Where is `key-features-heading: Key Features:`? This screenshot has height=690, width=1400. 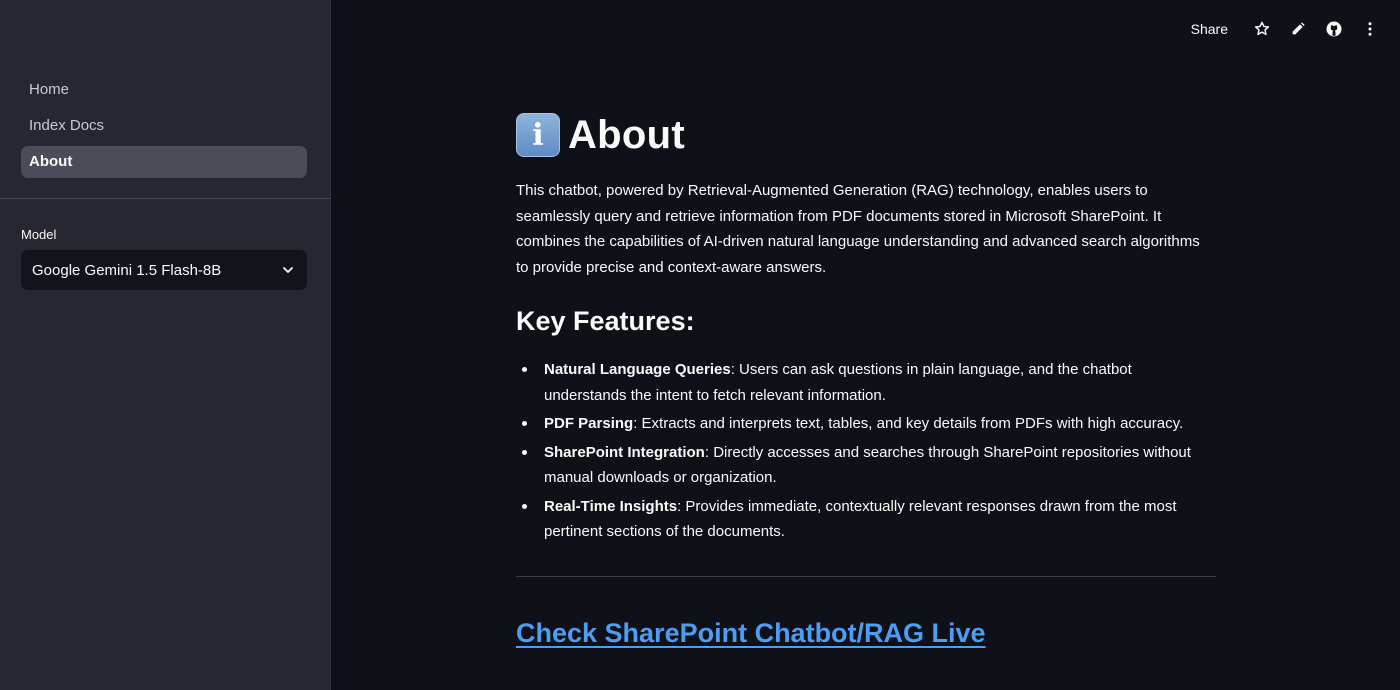
key-features-heading: Key Features: is located at coordinates (605, 321).